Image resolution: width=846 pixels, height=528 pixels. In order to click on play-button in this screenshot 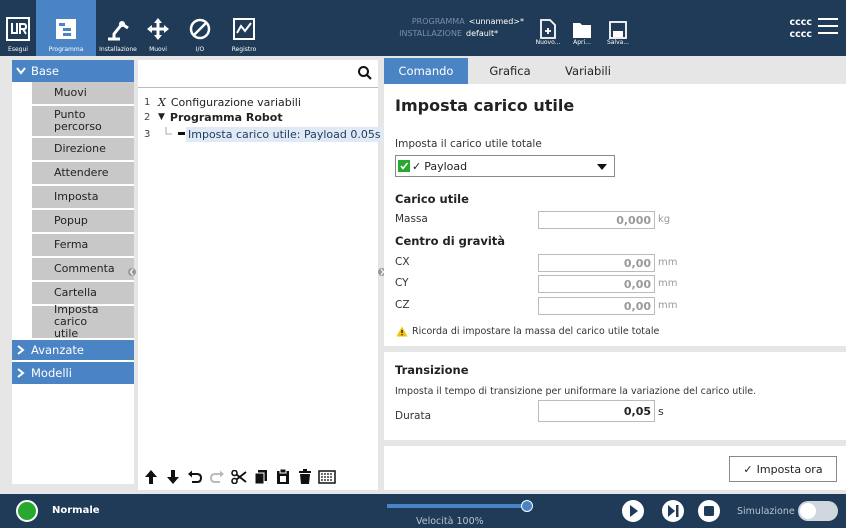, I will do `click(633, 511)`.